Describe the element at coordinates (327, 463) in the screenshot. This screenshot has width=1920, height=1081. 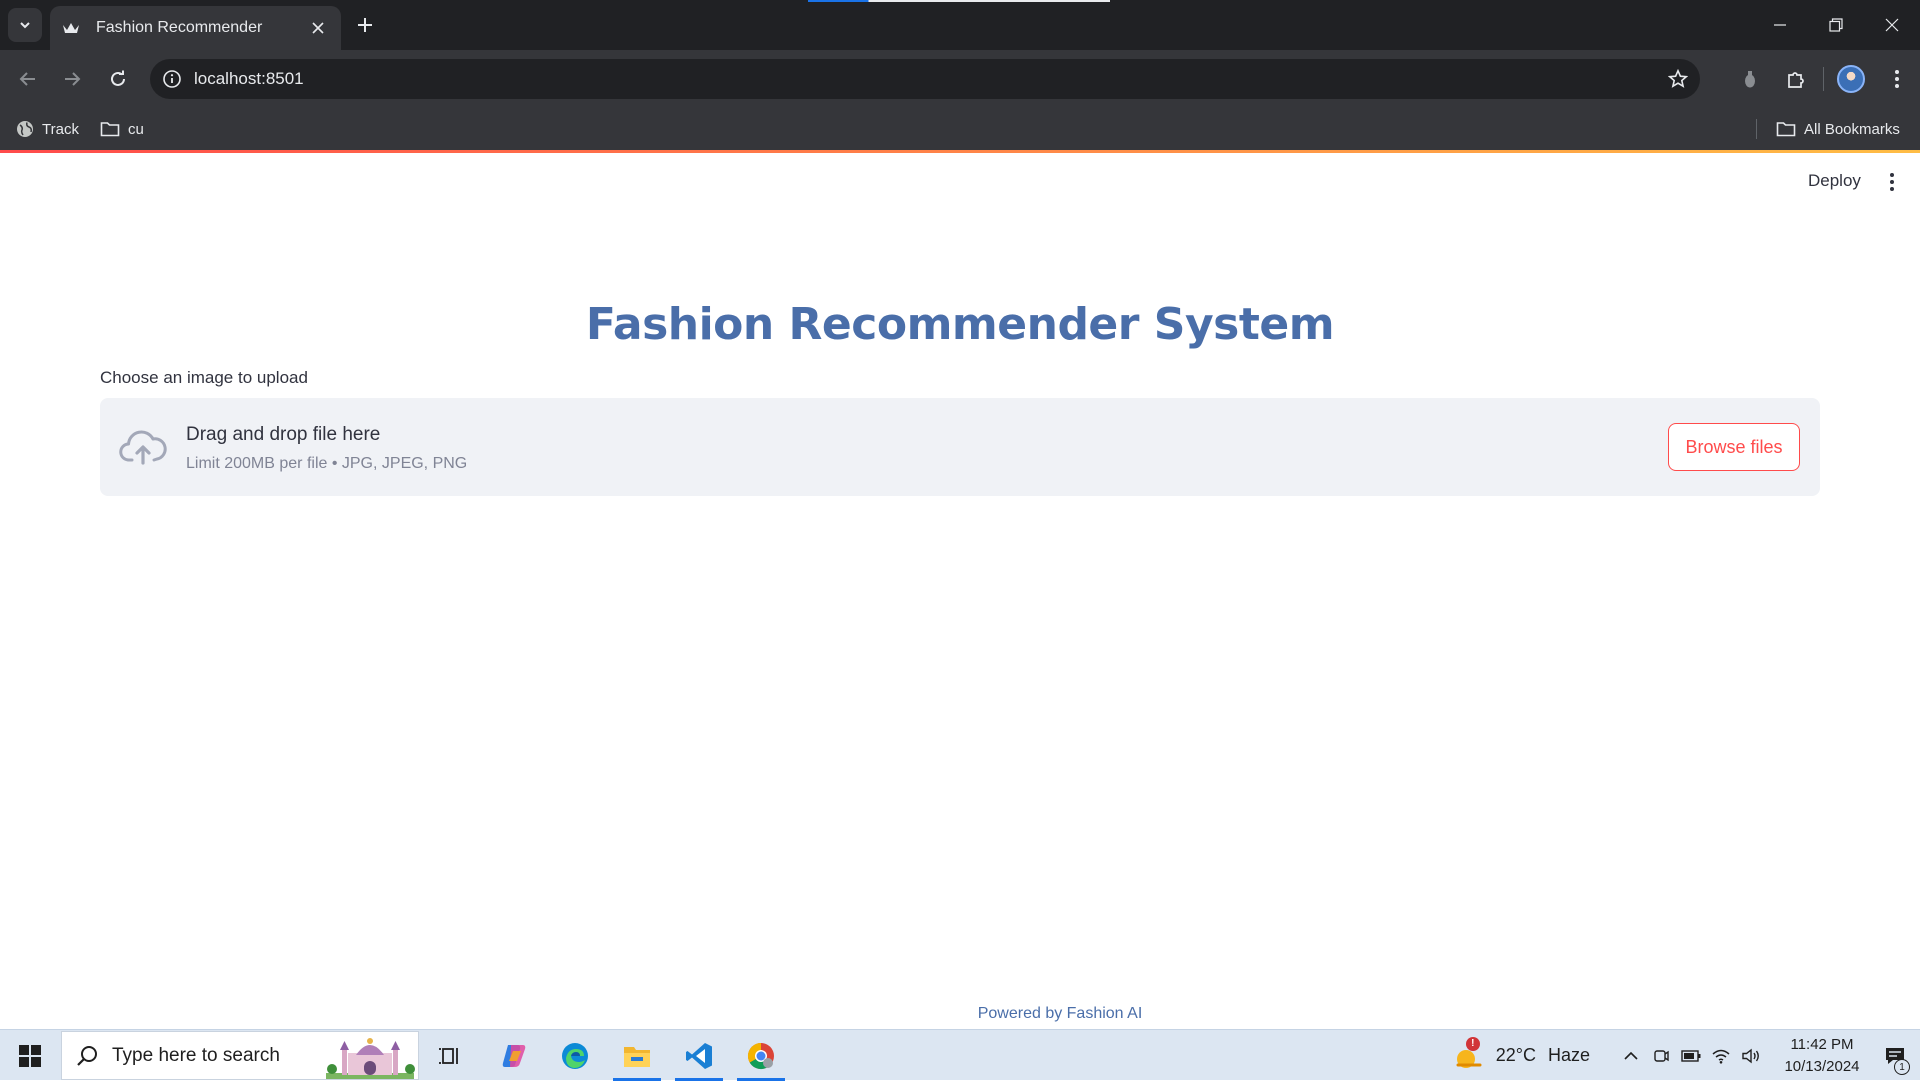
I see `dropzone-limits: Limit 200MB per file • JPG, JPEG, PNG` at that location.